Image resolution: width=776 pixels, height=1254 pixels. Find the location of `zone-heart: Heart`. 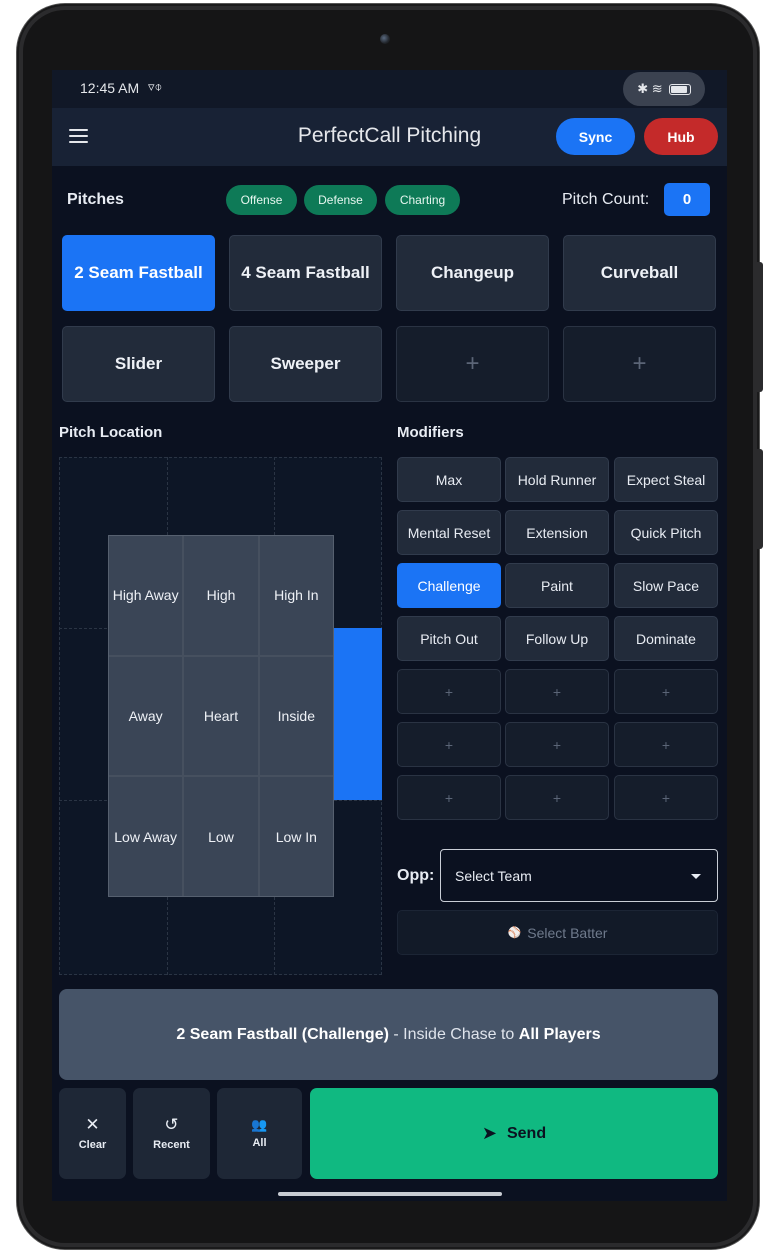

zone-heart: Heart is located at coordinates (221, 716).